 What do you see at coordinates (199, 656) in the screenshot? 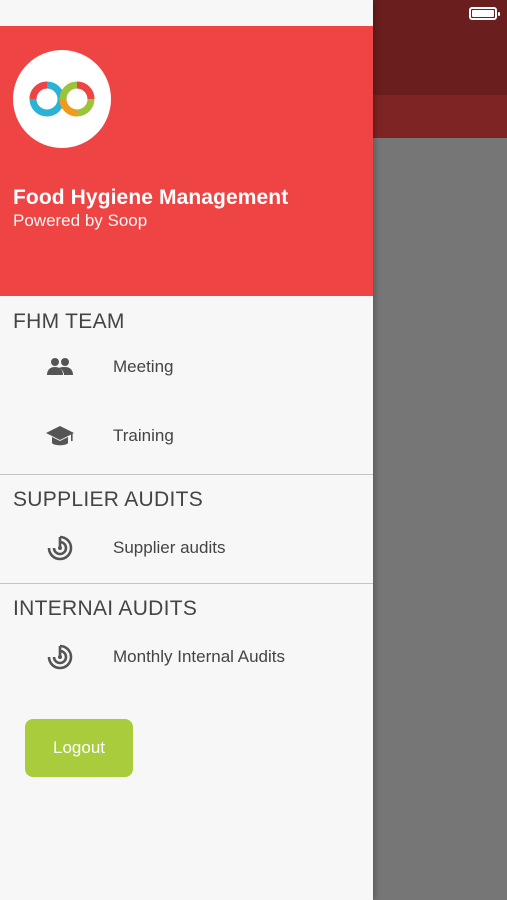
I see `menu-item-label: Monthly Internal Audits` at bounding box center [199, 656].